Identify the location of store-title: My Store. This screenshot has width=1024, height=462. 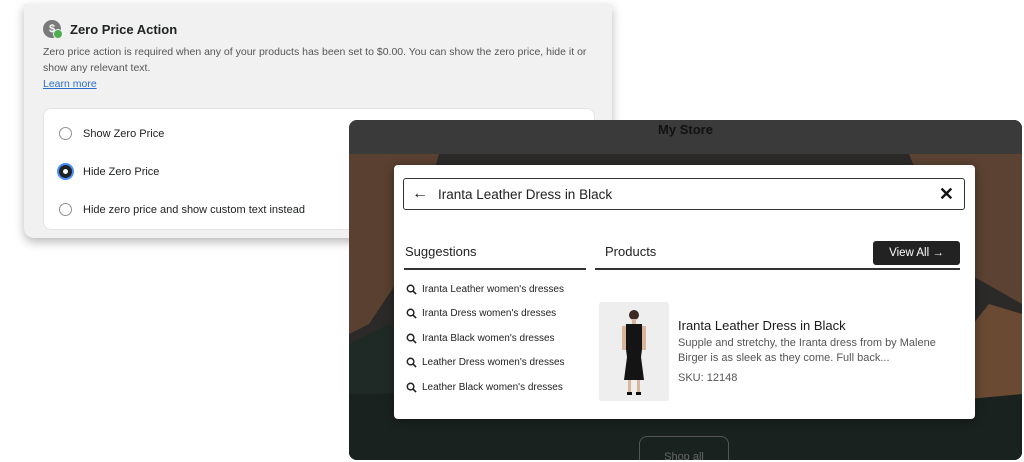
(685, 129).